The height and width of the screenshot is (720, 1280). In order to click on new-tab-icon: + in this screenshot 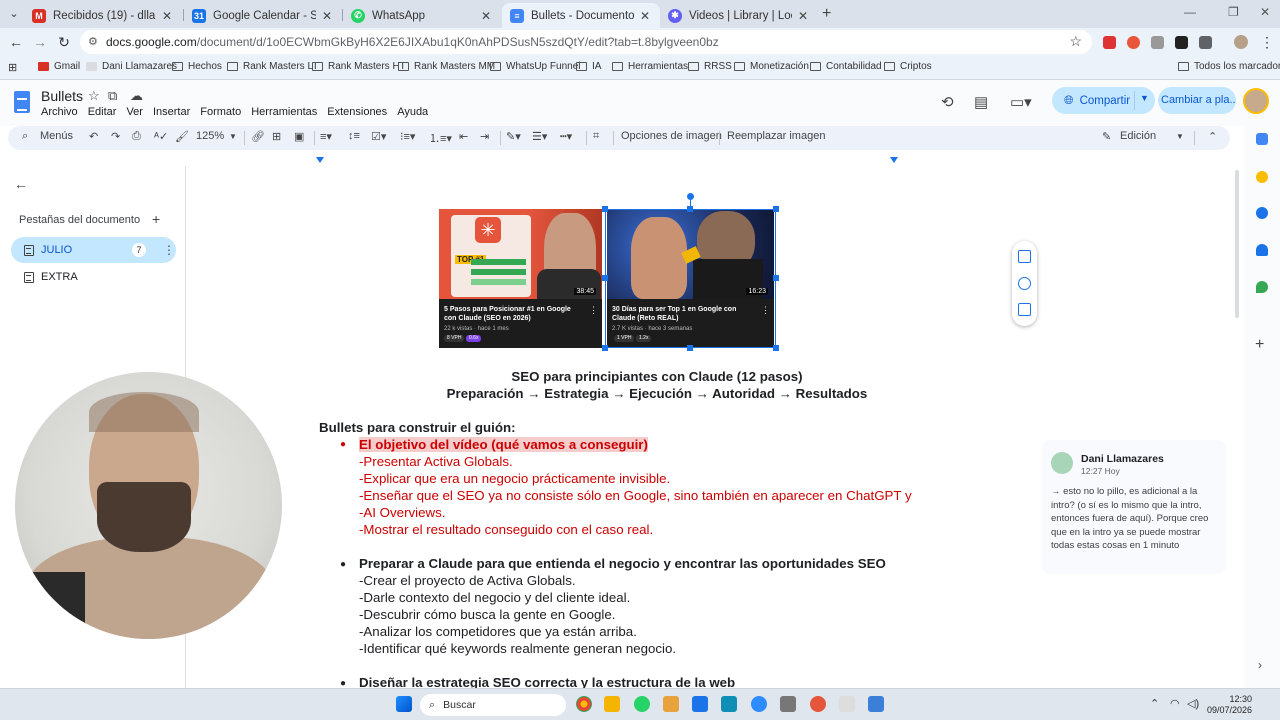, I will do `click(826, 14)`.